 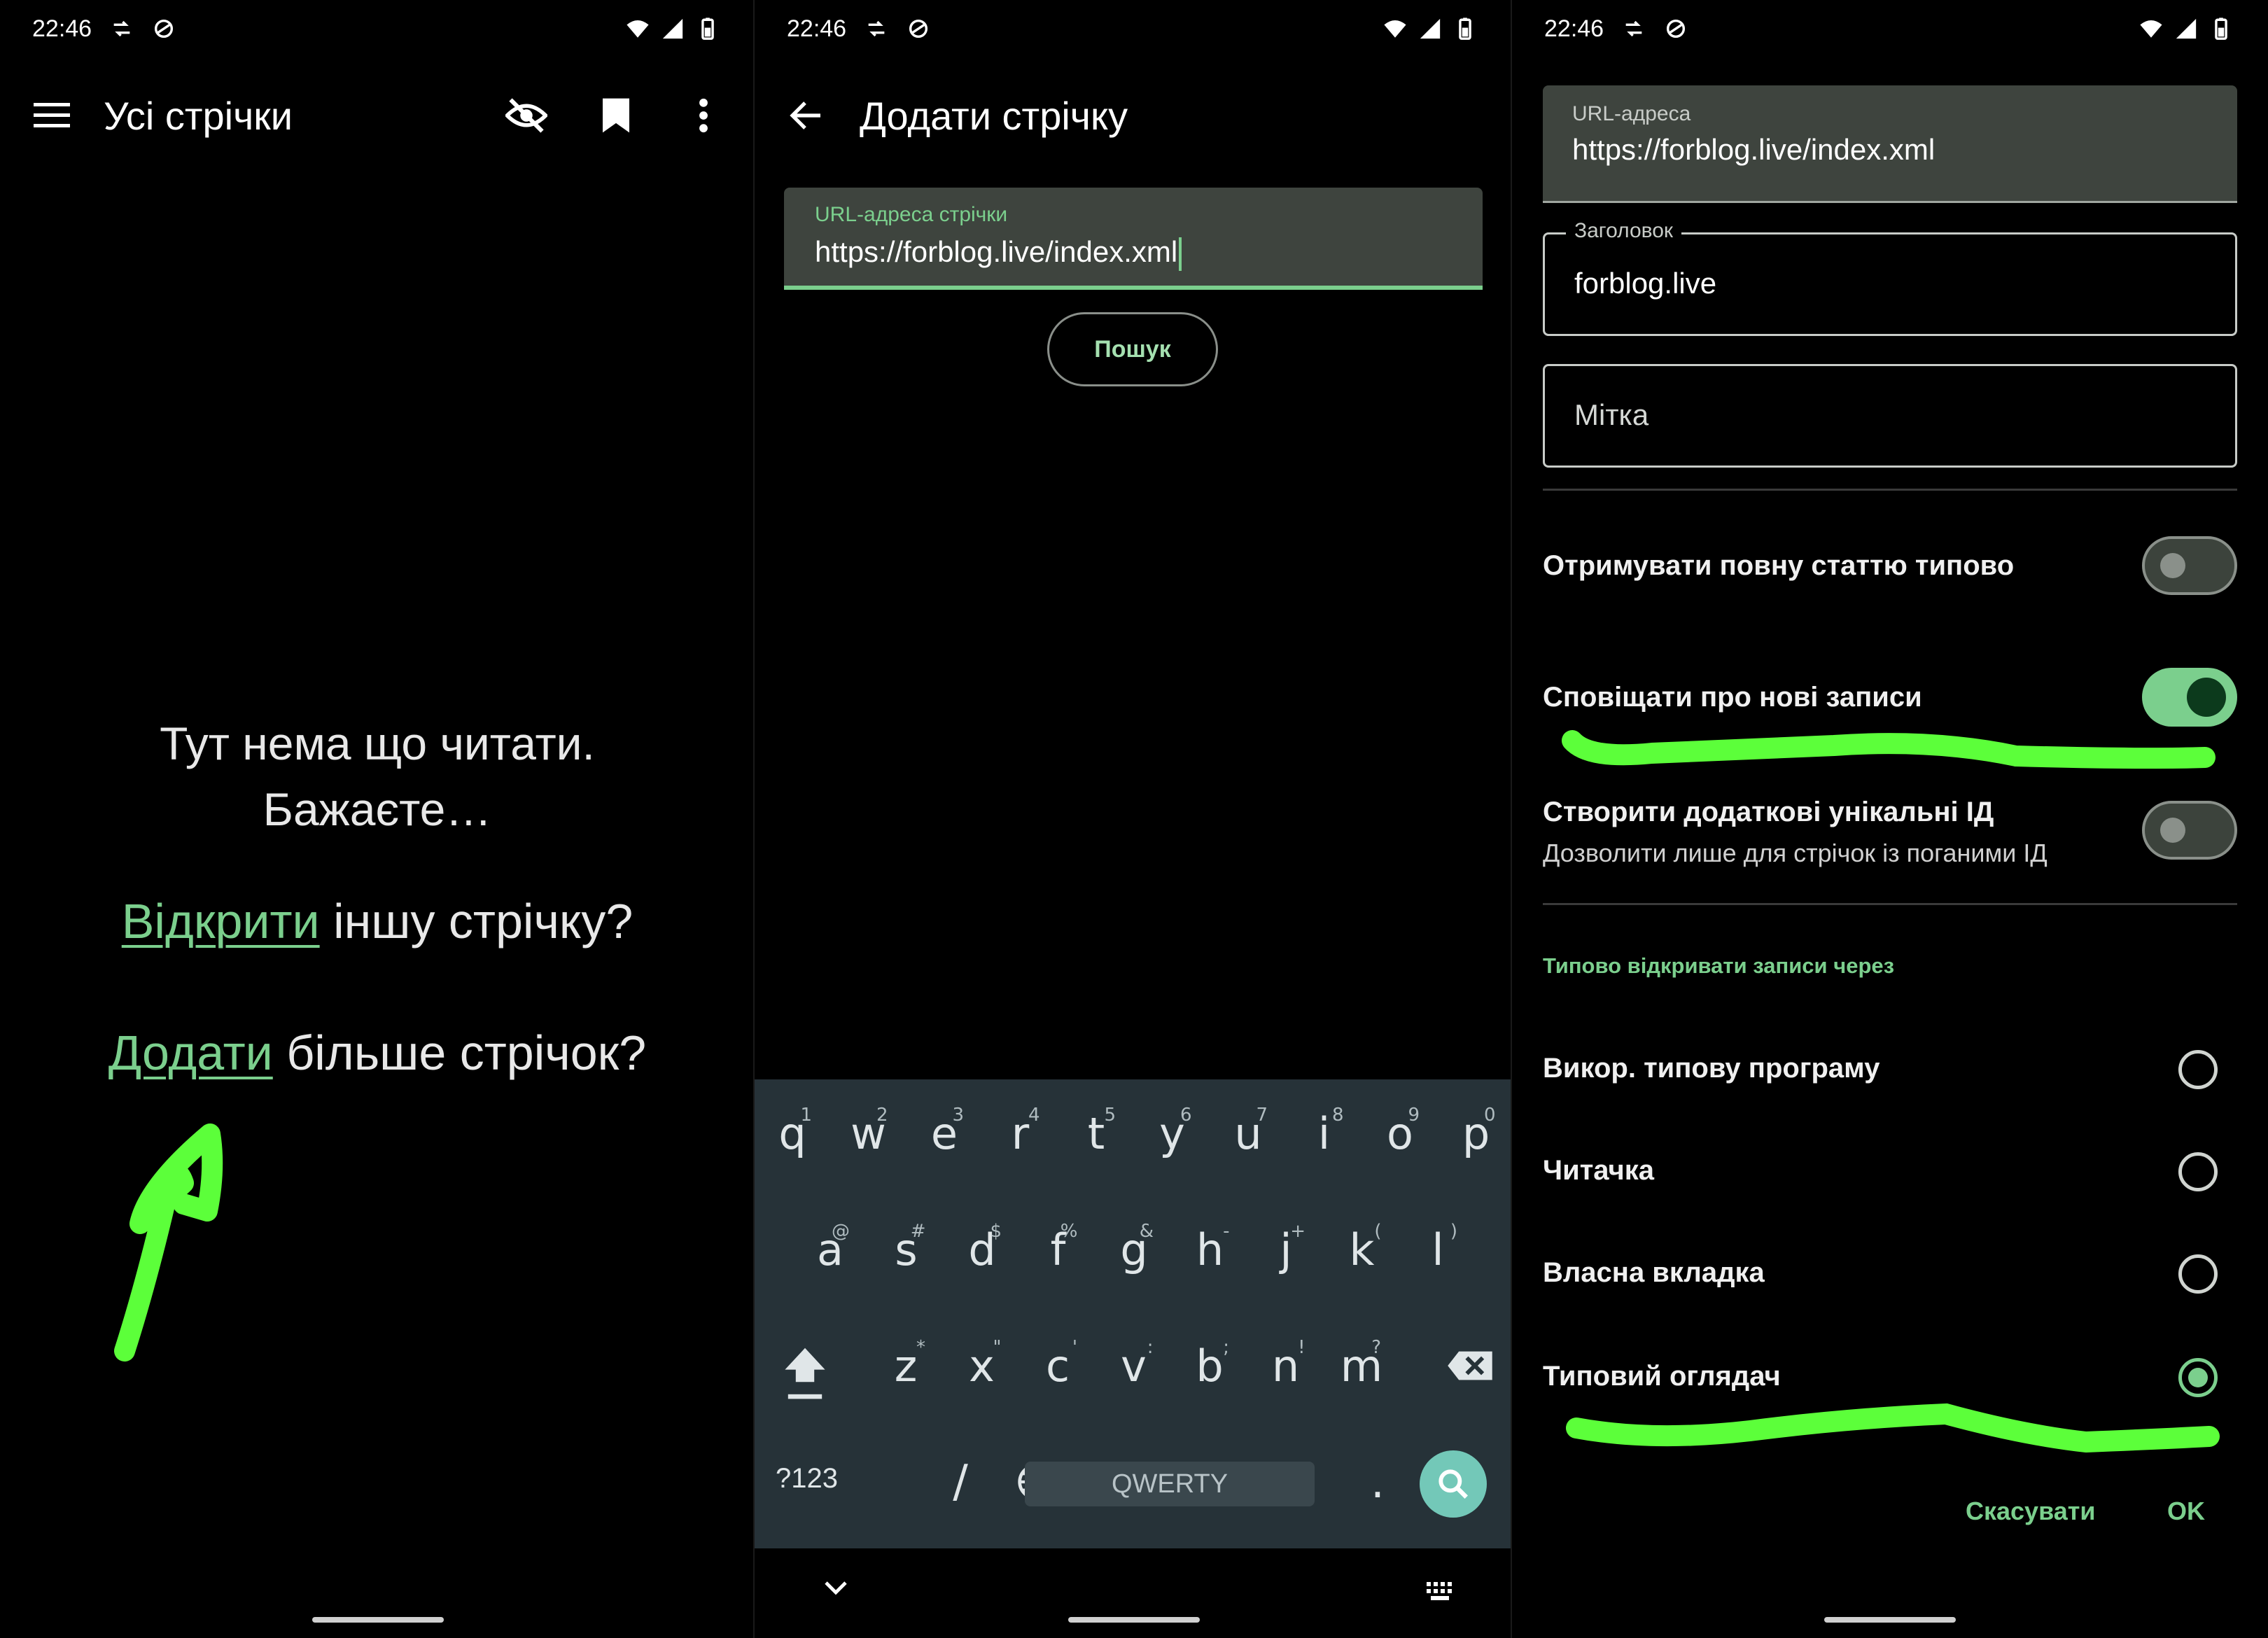 What do you see at coordinates (526, 115) in the screenshot?
I see `hide-read-icon` at bounding box center [526, 115].